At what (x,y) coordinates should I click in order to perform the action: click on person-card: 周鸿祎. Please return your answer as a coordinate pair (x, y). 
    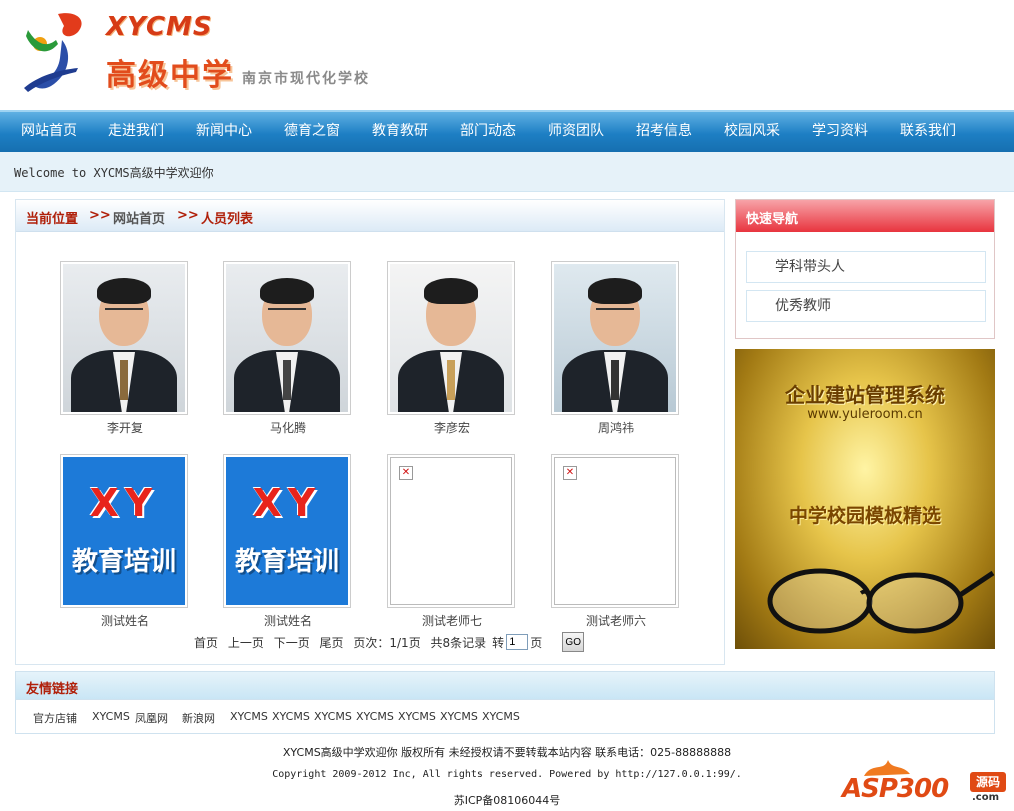
    Looking at the image, I should click on (616, 348).